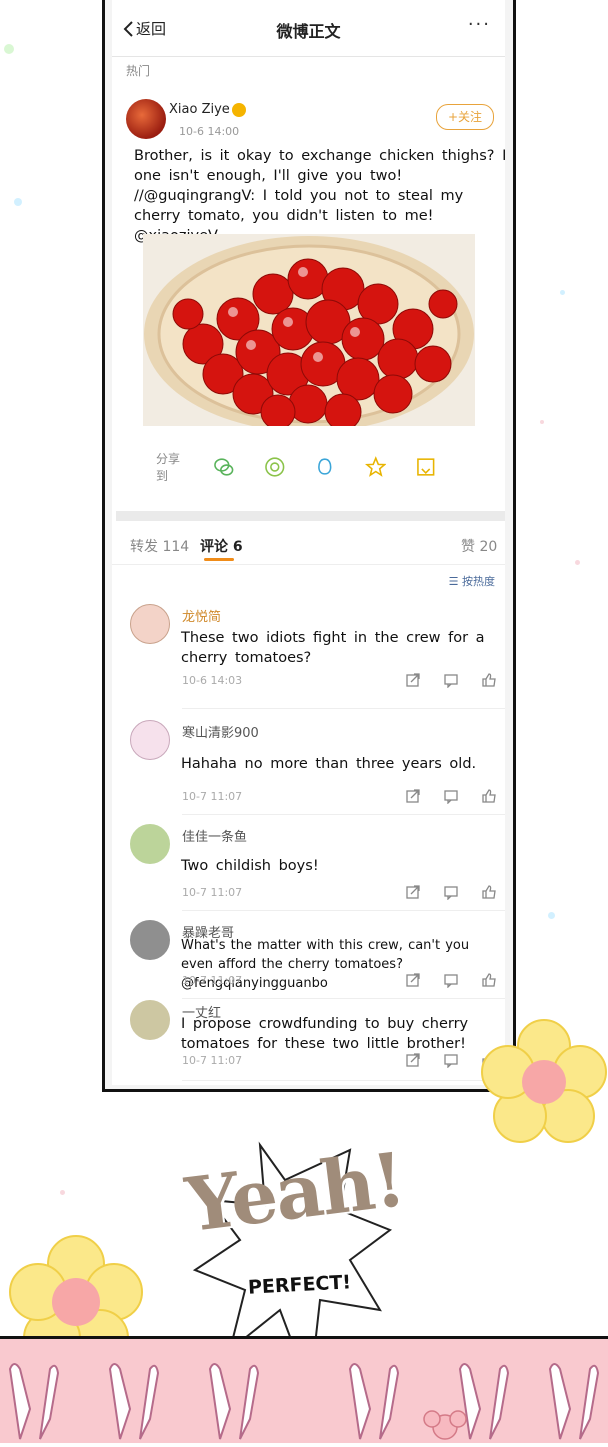 This screenshot has height=1447, width=608. What do you see at coordinates (238, 109) in the screenshot?
I see `vip-icon` at bounding box center [238, 109].